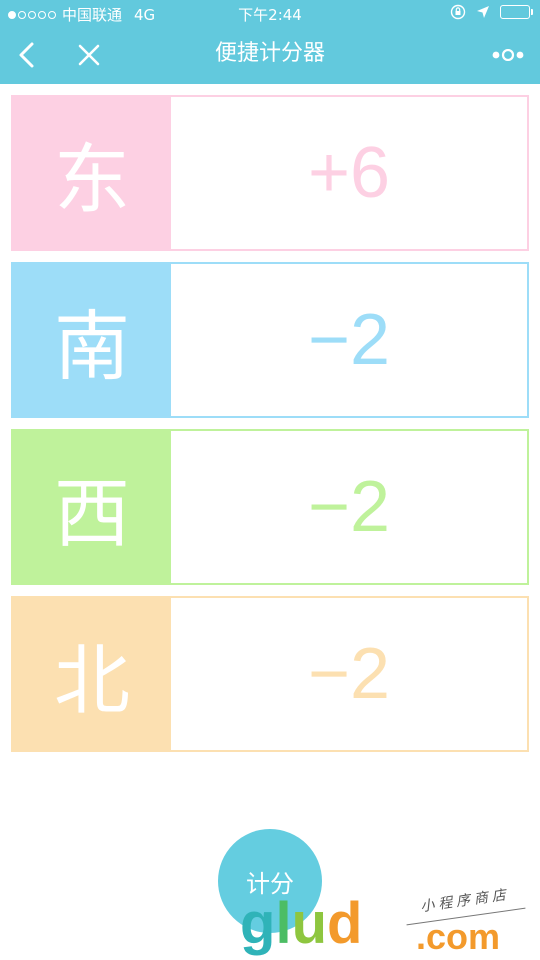 The image size is (540, 960). What do you see at coordinates (301, 923) in the screenshot?
I see `watermark-brand: glud` at bounding box center [301, 923].